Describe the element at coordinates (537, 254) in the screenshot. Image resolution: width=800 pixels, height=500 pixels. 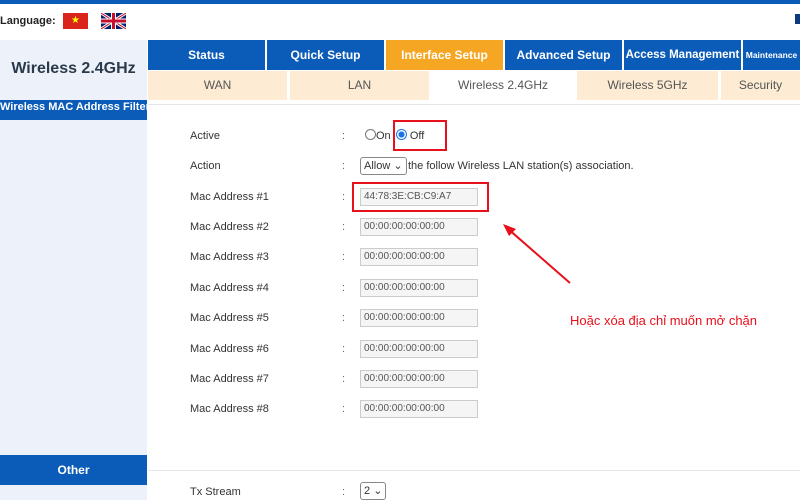
I see `annotation-arrow-icon` at that location.